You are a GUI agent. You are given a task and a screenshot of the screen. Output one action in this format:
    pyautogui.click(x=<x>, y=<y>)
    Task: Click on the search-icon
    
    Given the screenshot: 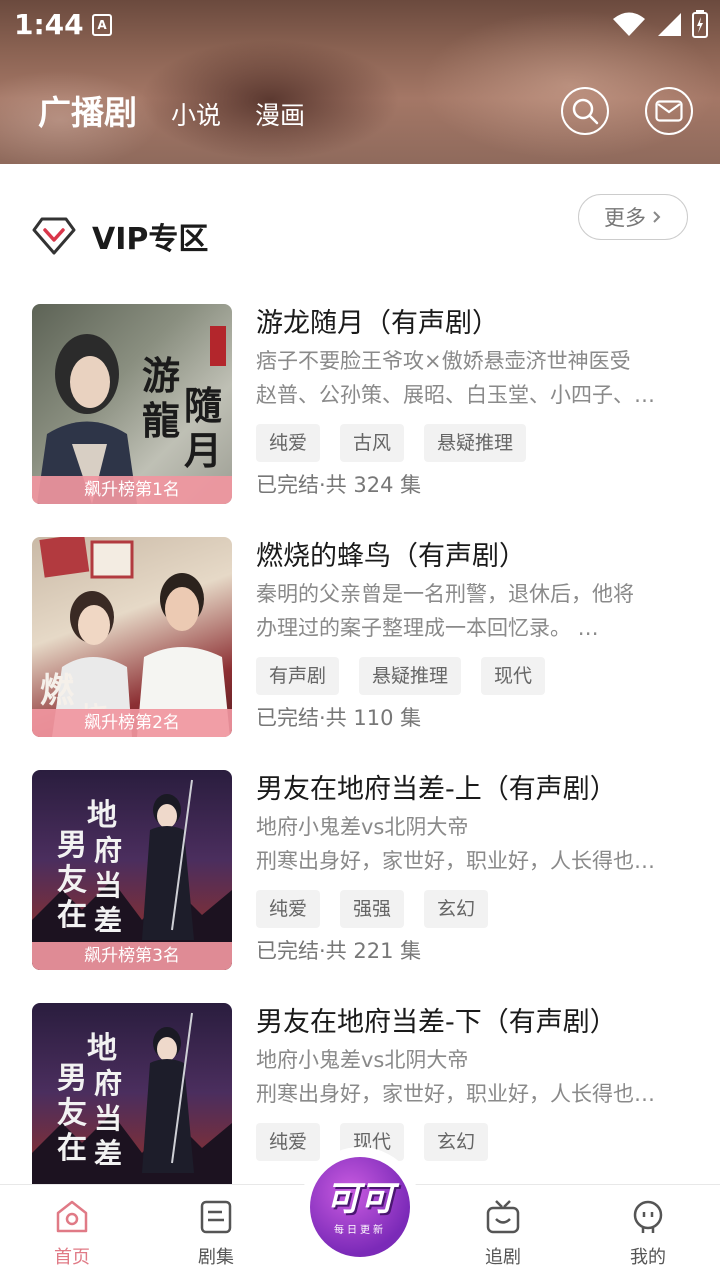 What is the action you would take?
    pyautogui.click(x=585, y=111)
    